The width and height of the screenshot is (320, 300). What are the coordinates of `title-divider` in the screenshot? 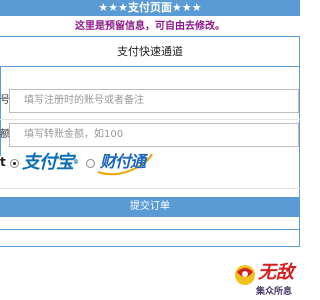 It's located at (150, 66).